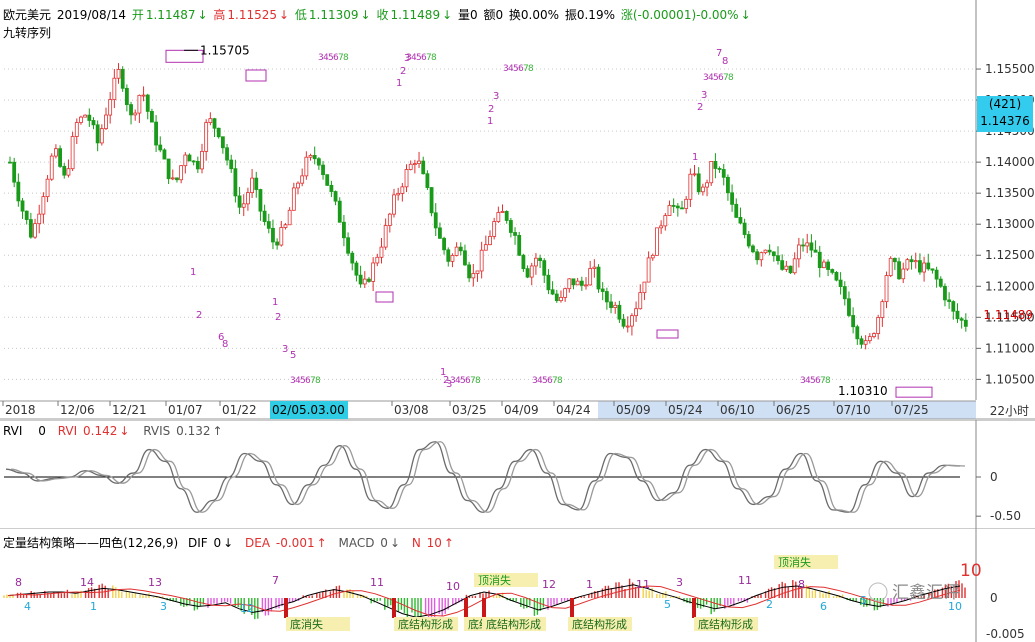  What do you see at coordinates (534, 15) in the screenshot?
I see `turnover-value: 换0.00%` at bounding box center [534, 15].